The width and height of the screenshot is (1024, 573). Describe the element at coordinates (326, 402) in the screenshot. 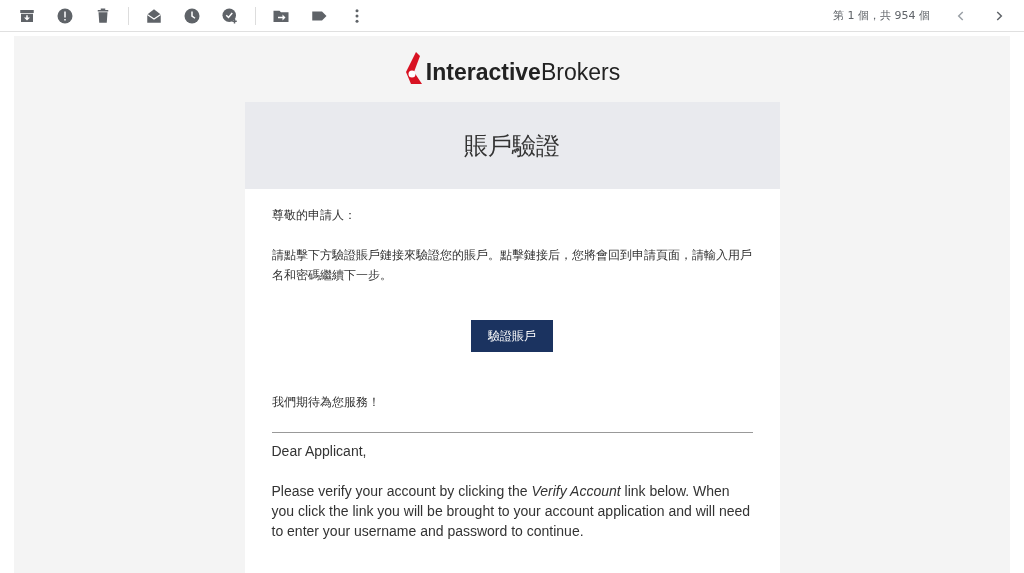

I see `closing-text: 我們期待為您服務！` at that location.